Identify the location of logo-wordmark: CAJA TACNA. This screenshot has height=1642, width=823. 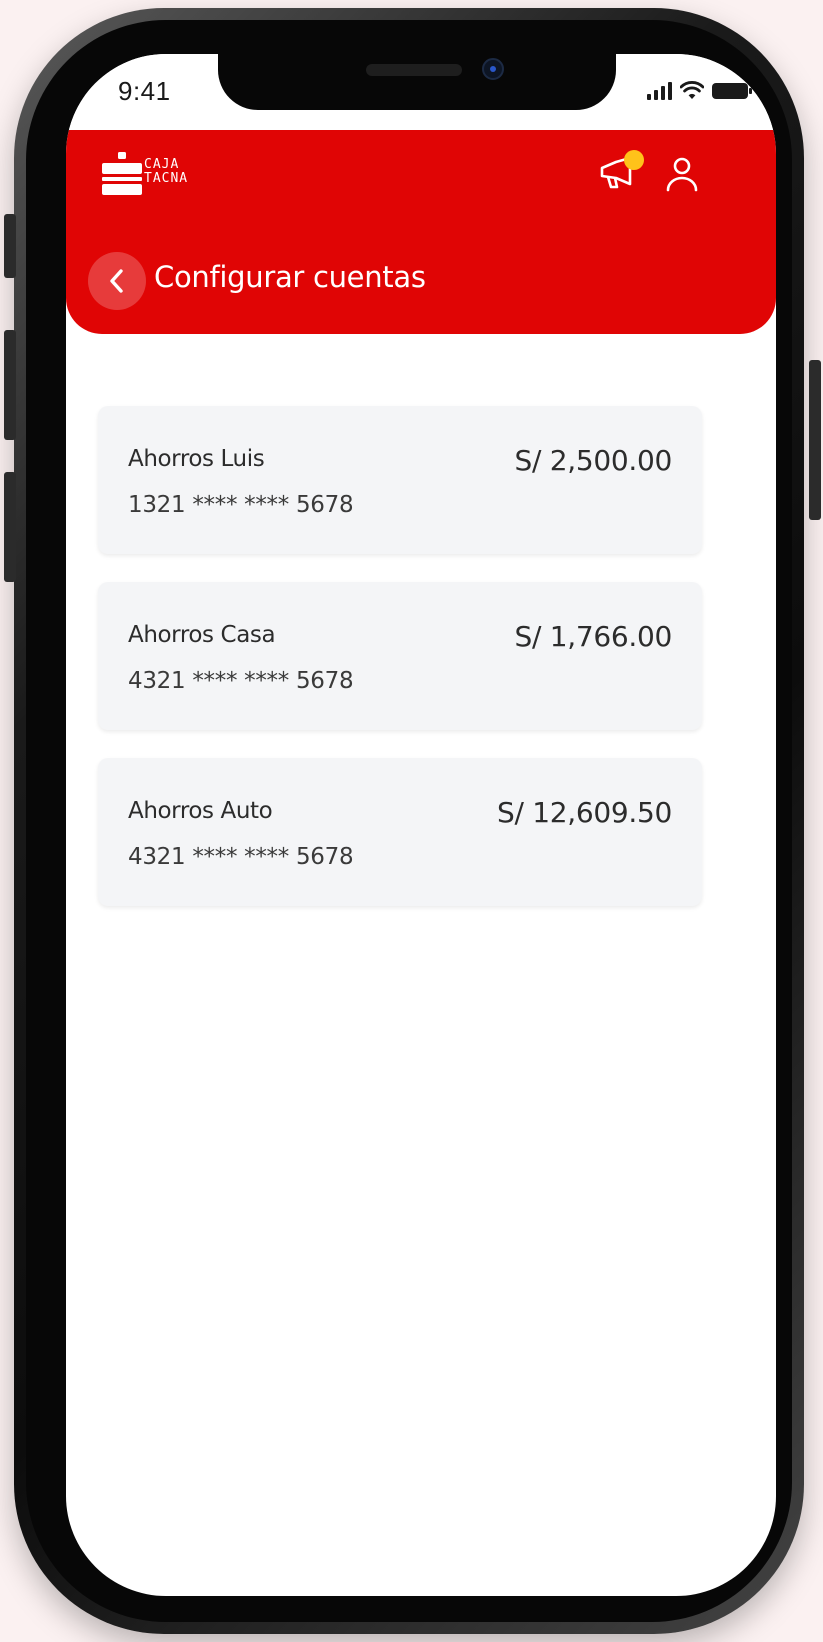
(166, 171).